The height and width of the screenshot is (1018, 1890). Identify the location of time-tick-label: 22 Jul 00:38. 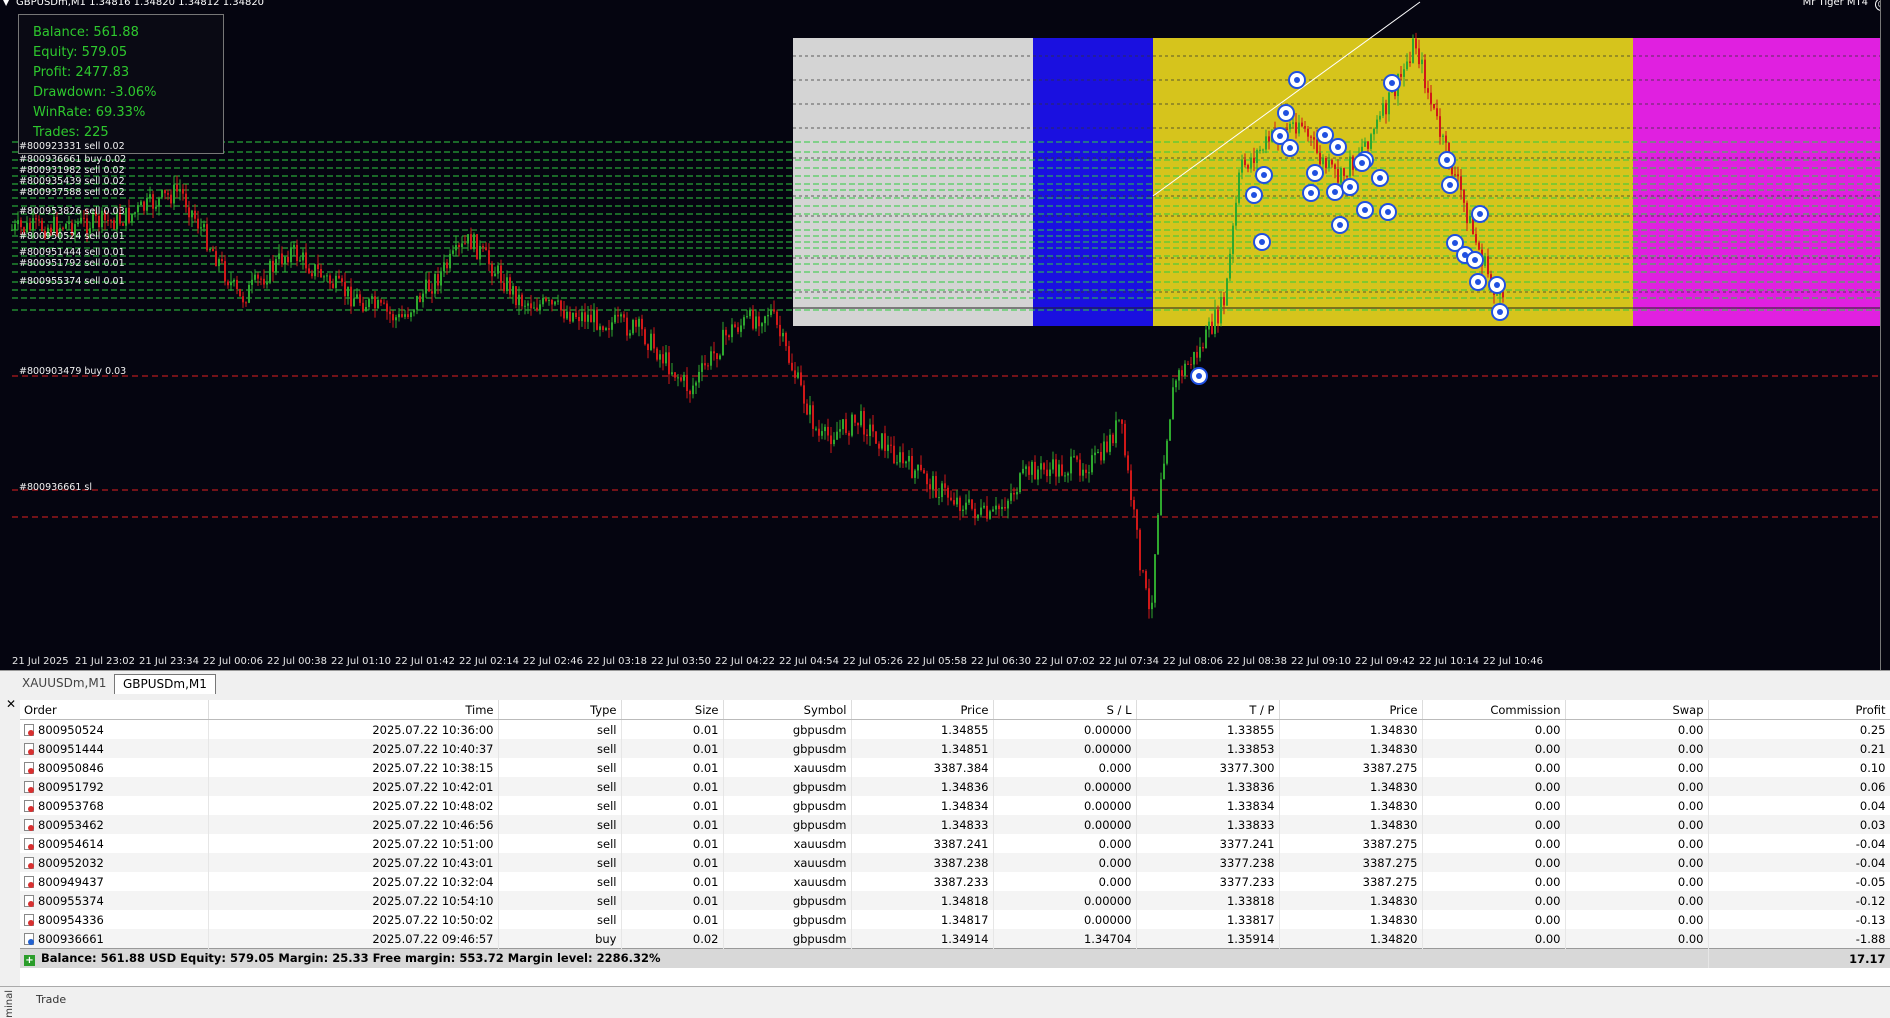
(297, 661).